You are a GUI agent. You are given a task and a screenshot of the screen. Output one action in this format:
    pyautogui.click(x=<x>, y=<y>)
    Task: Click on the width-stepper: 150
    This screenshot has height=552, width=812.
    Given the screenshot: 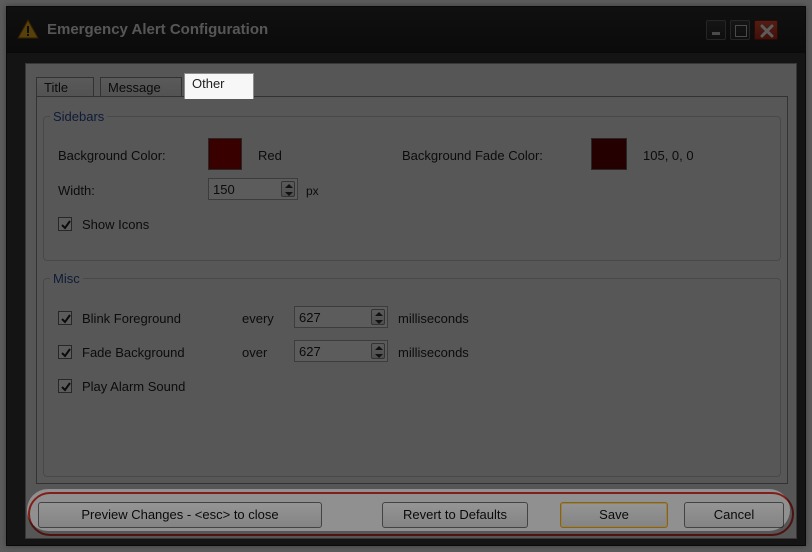 What is the action you would take?
    pyautogui.click(x=253, y=189)
    